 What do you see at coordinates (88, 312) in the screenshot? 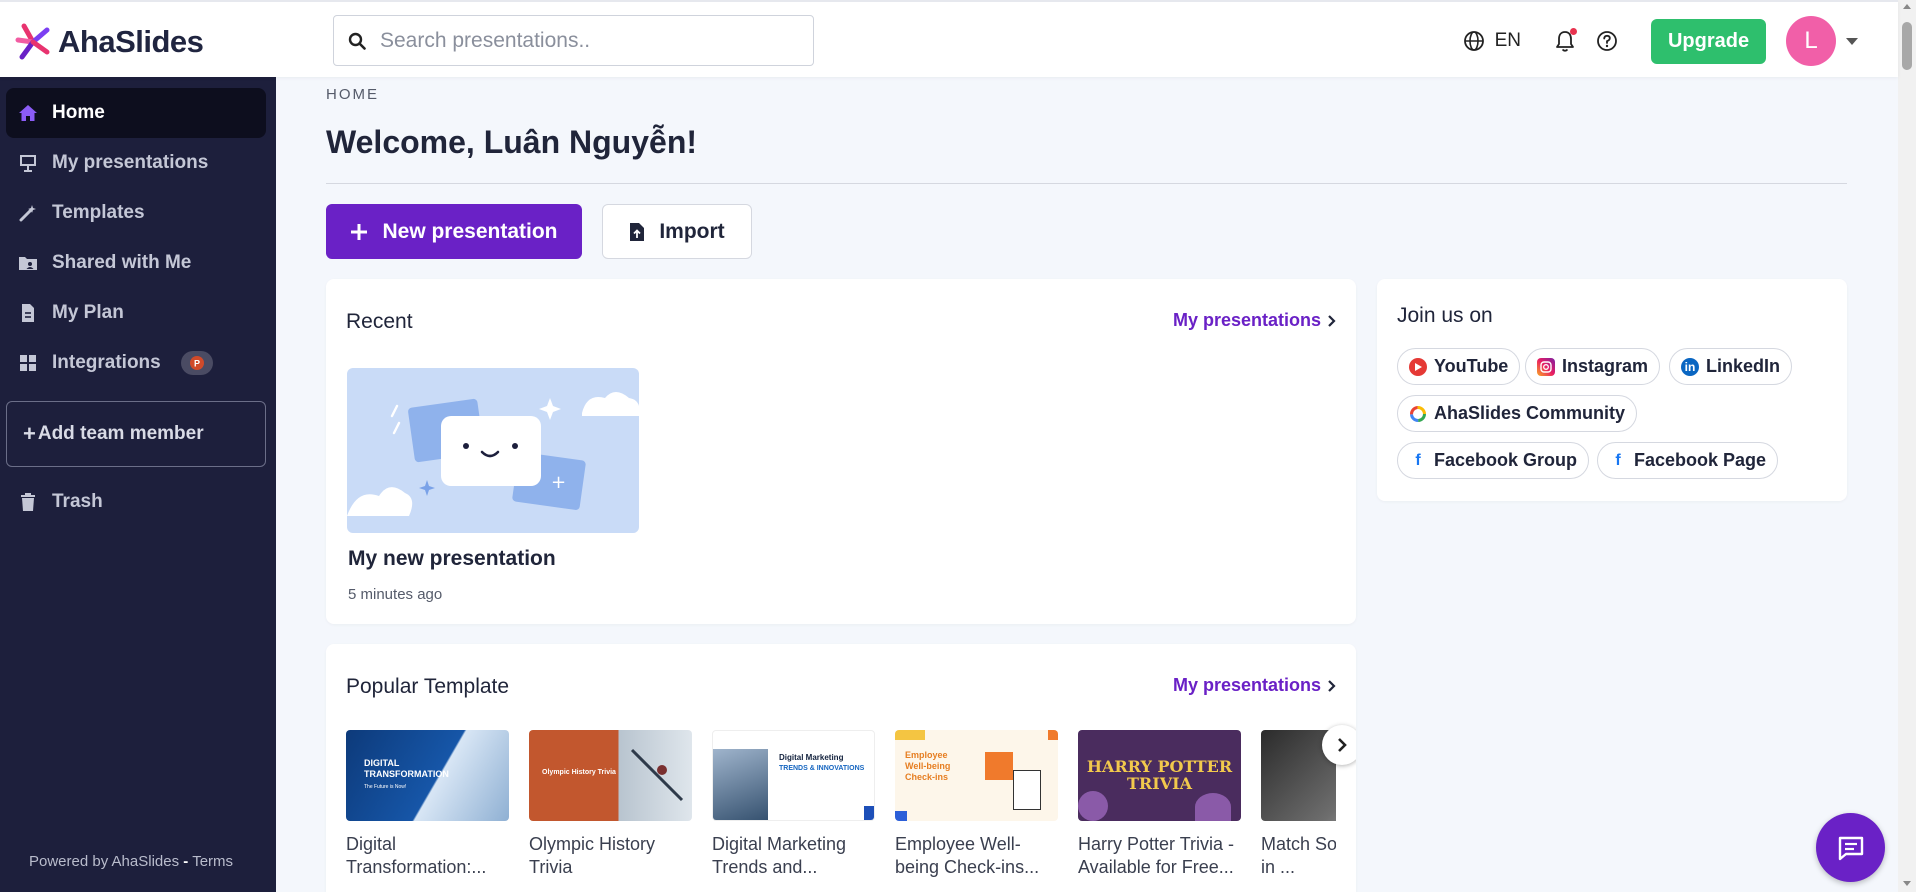
I see `sidebar-item-label: My Plan` at bounding box center [88, 312].